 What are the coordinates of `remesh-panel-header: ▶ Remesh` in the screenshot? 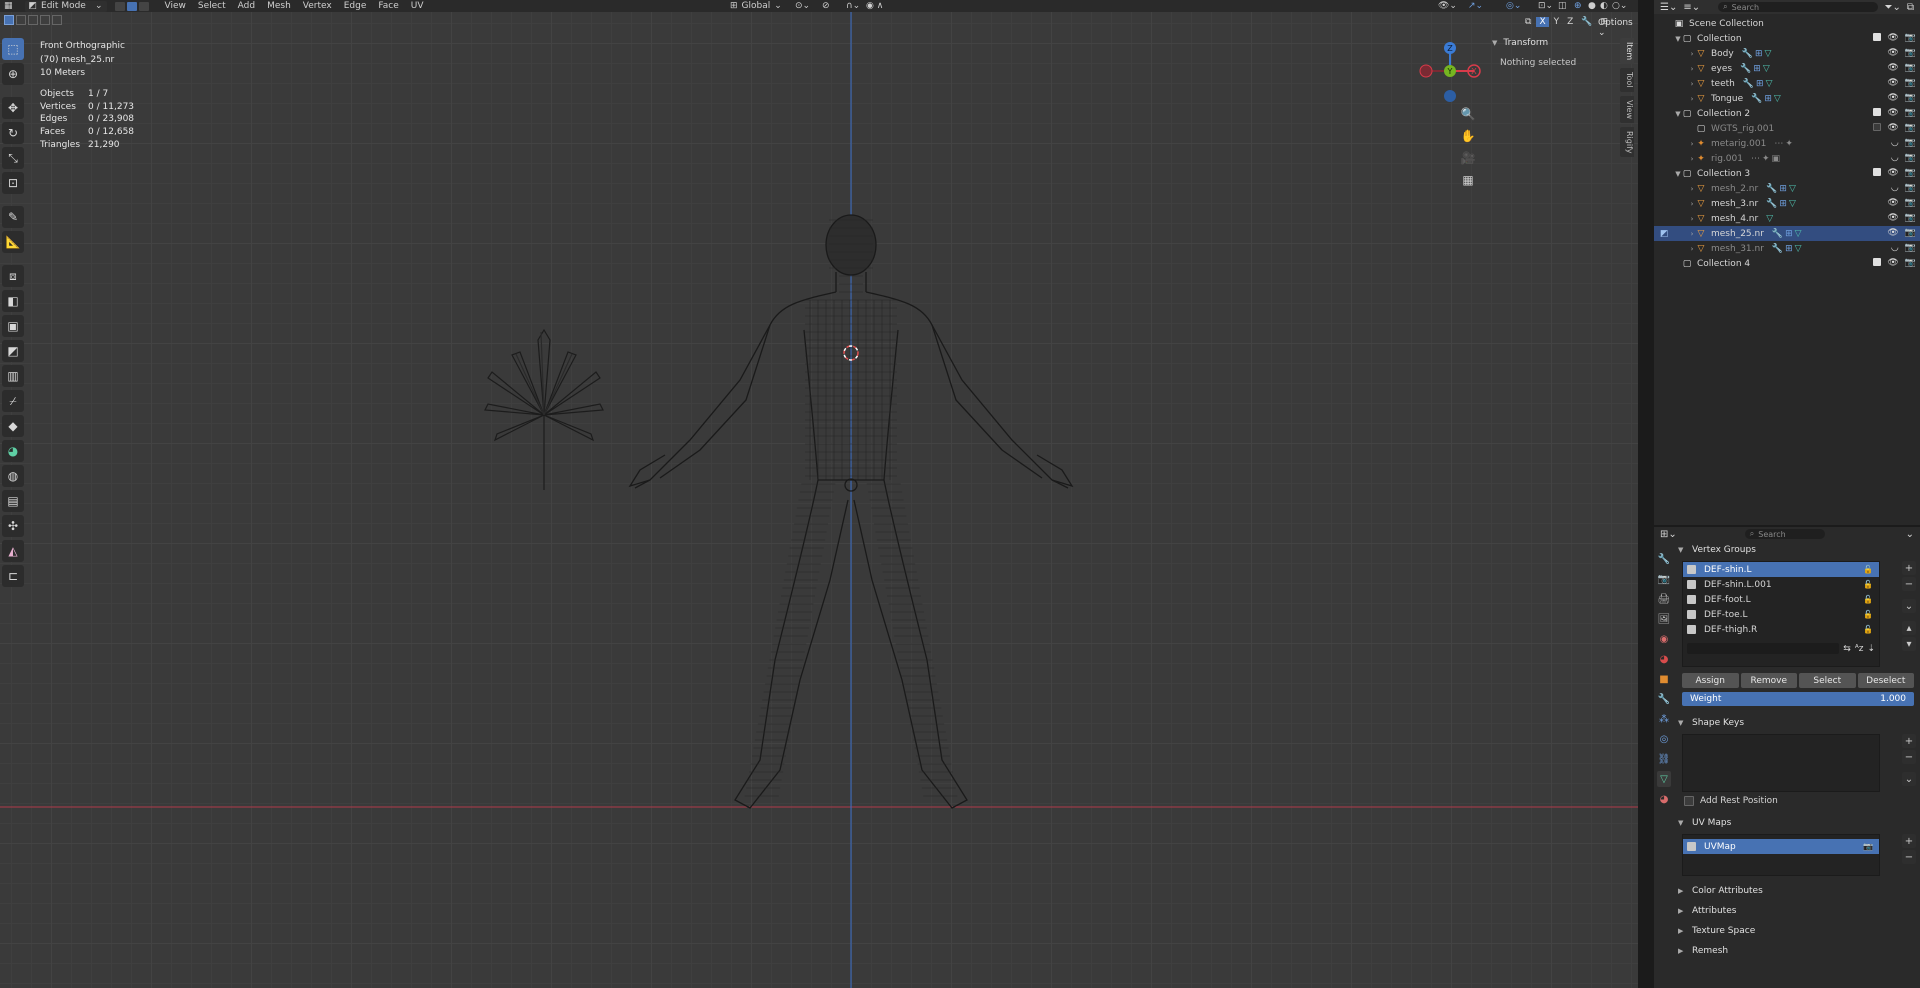 It's located at (1796, 951).